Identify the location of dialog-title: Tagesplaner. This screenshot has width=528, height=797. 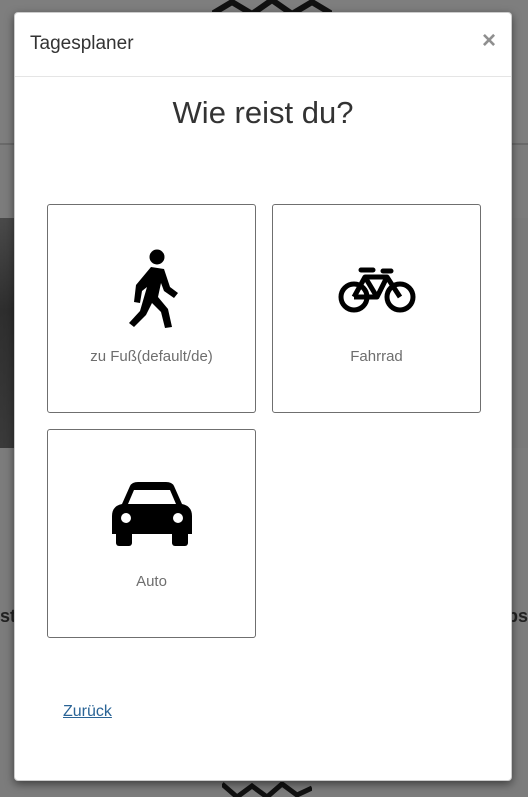
(82, 43).